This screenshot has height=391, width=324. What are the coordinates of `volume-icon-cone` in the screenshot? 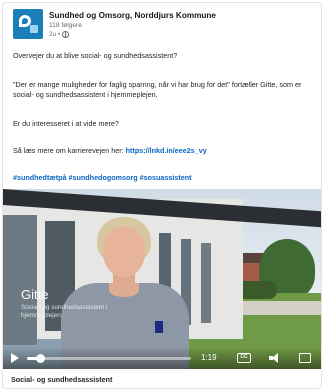 It's located at (275, 358).